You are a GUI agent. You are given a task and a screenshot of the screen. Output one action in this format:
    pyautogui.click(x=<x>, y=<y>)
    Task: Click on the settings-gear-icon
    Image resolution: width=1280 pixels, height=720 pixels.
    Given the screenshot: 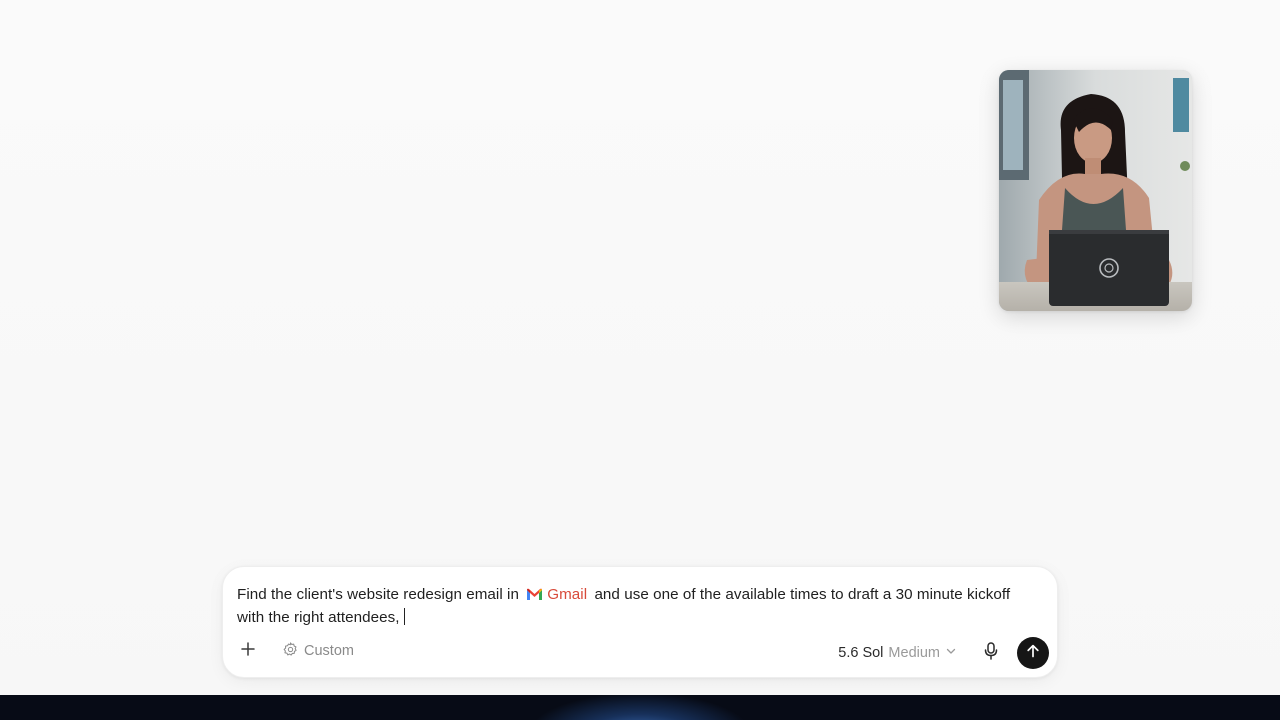 What is the action you would take?
    pyautogui.click(x=290, y=651)
    